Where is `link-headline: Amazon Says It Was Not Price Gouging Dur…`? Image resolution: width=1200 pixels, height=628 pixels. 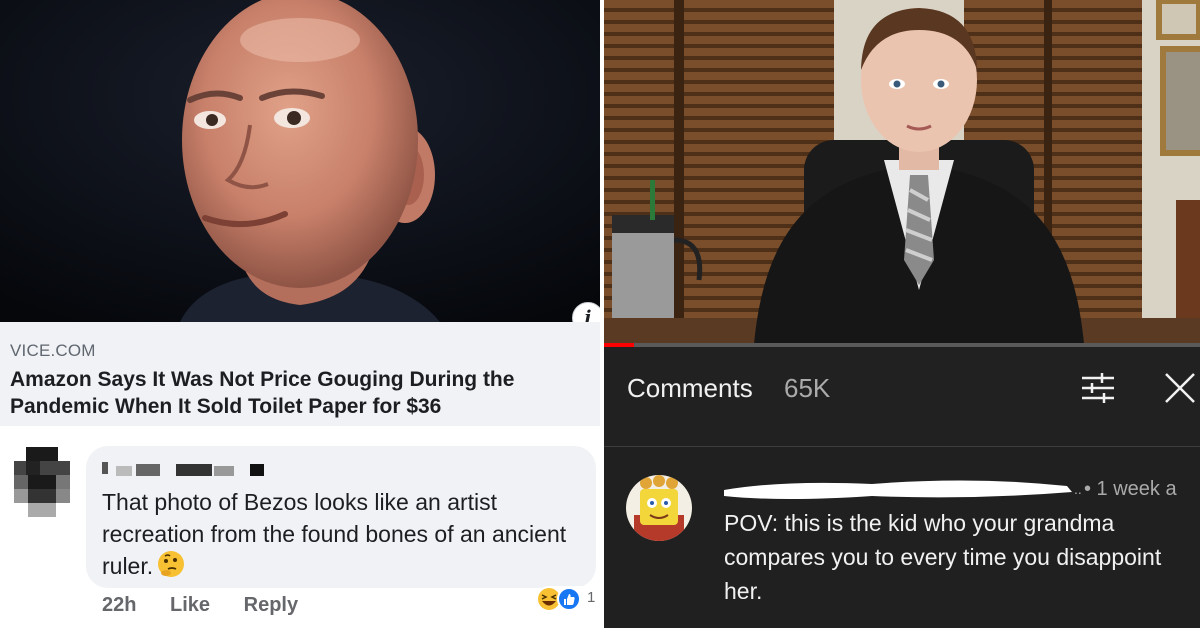 link-headline: Amazon Says It Was Not Price Gouging Dur… is located at coordinates (302, 393).